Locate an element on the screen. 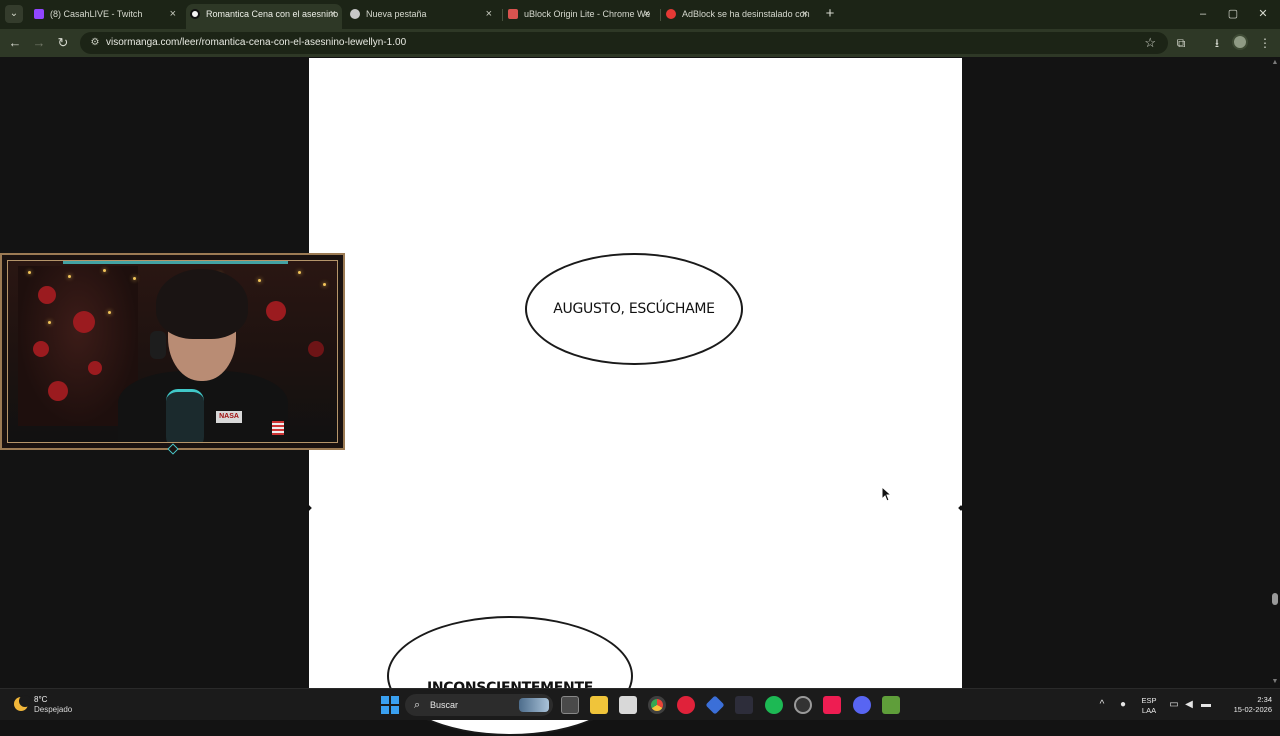 Image resolution: width=1280 pixels, height=736 pixels. tab-title: Romantica Cena con el asesnino is located at coordinates (272, 14).